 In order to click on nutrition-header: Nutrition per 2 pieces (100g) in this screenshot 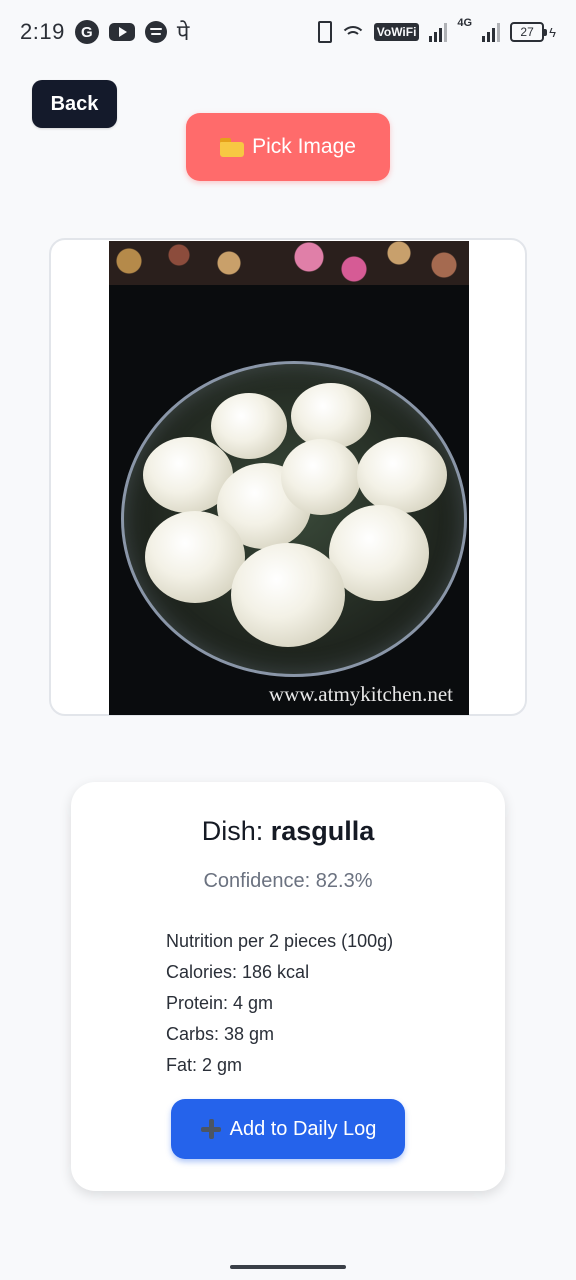, I will do `click(280, 941)`.